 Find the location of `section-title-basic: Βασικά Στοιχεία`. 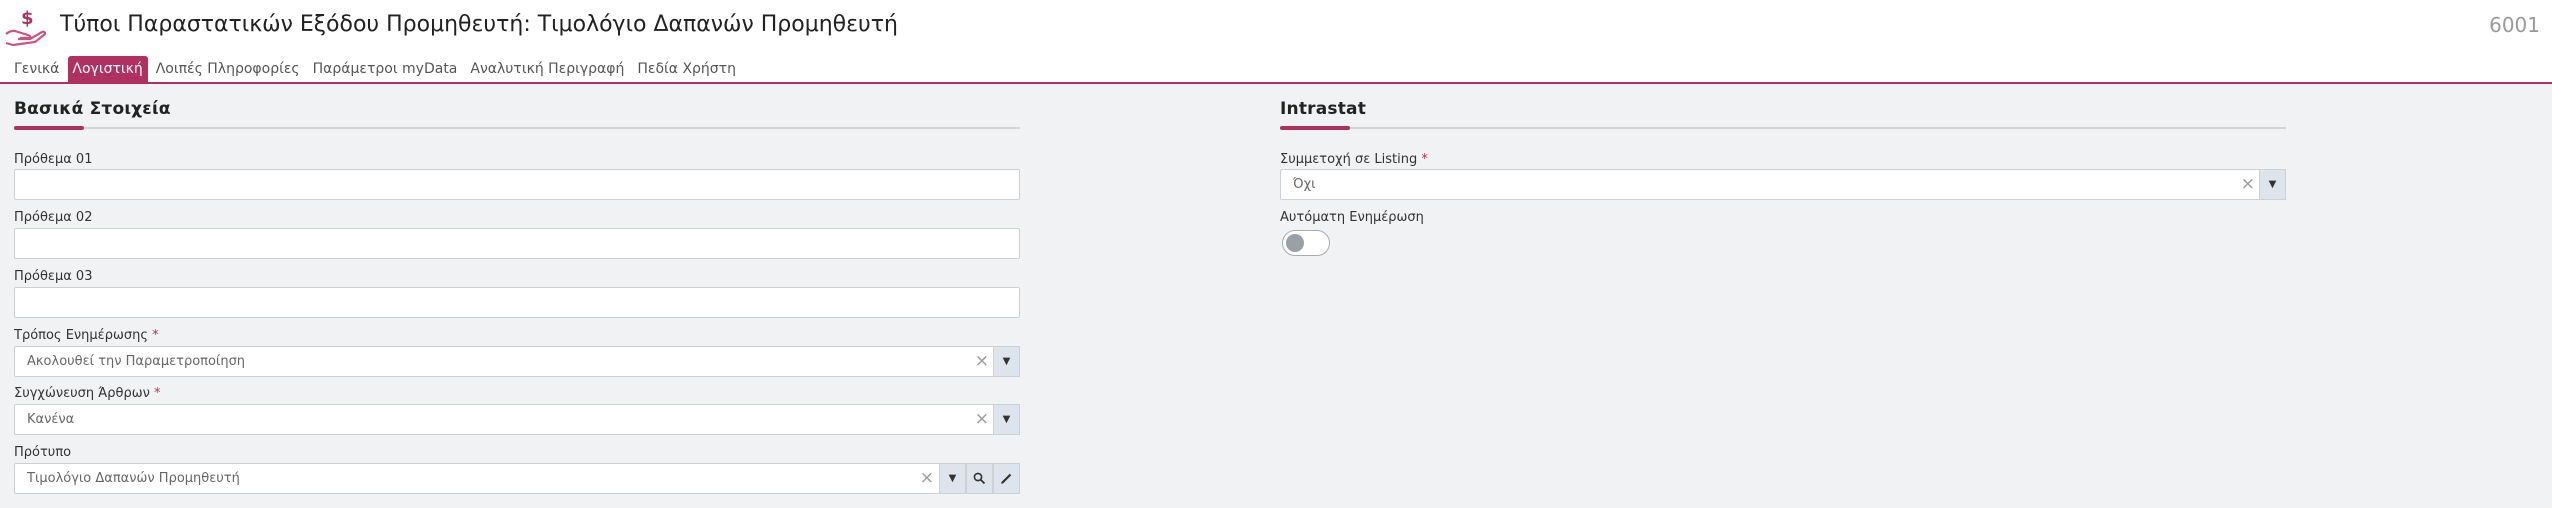

section-title-basic: Βασικά Στοιχεία is located at coordinates (92, 109).